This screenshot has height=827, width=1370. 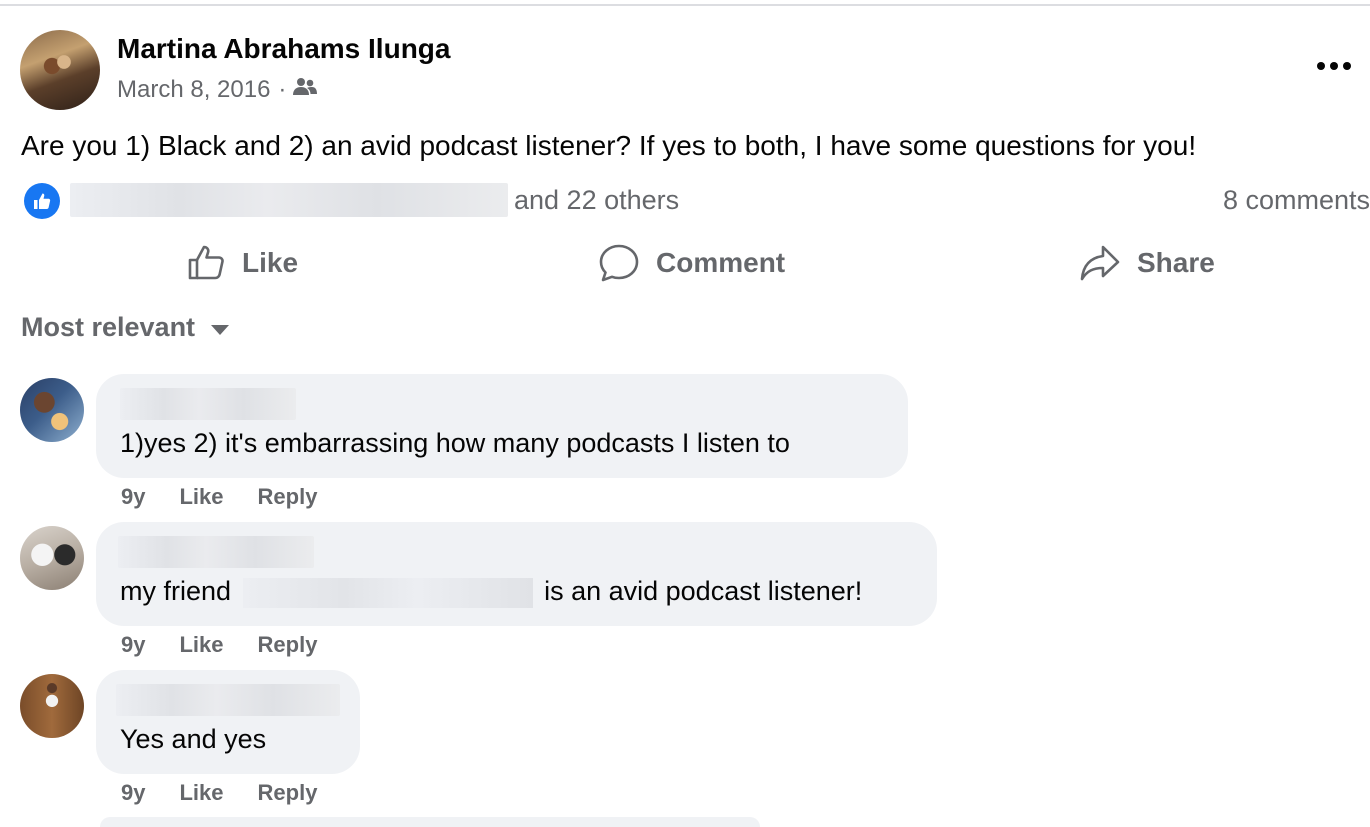 What do you see at coordinates (220, 329) in the screenshot?
I see `caret-down-icon` at bounding box center [220, 329].